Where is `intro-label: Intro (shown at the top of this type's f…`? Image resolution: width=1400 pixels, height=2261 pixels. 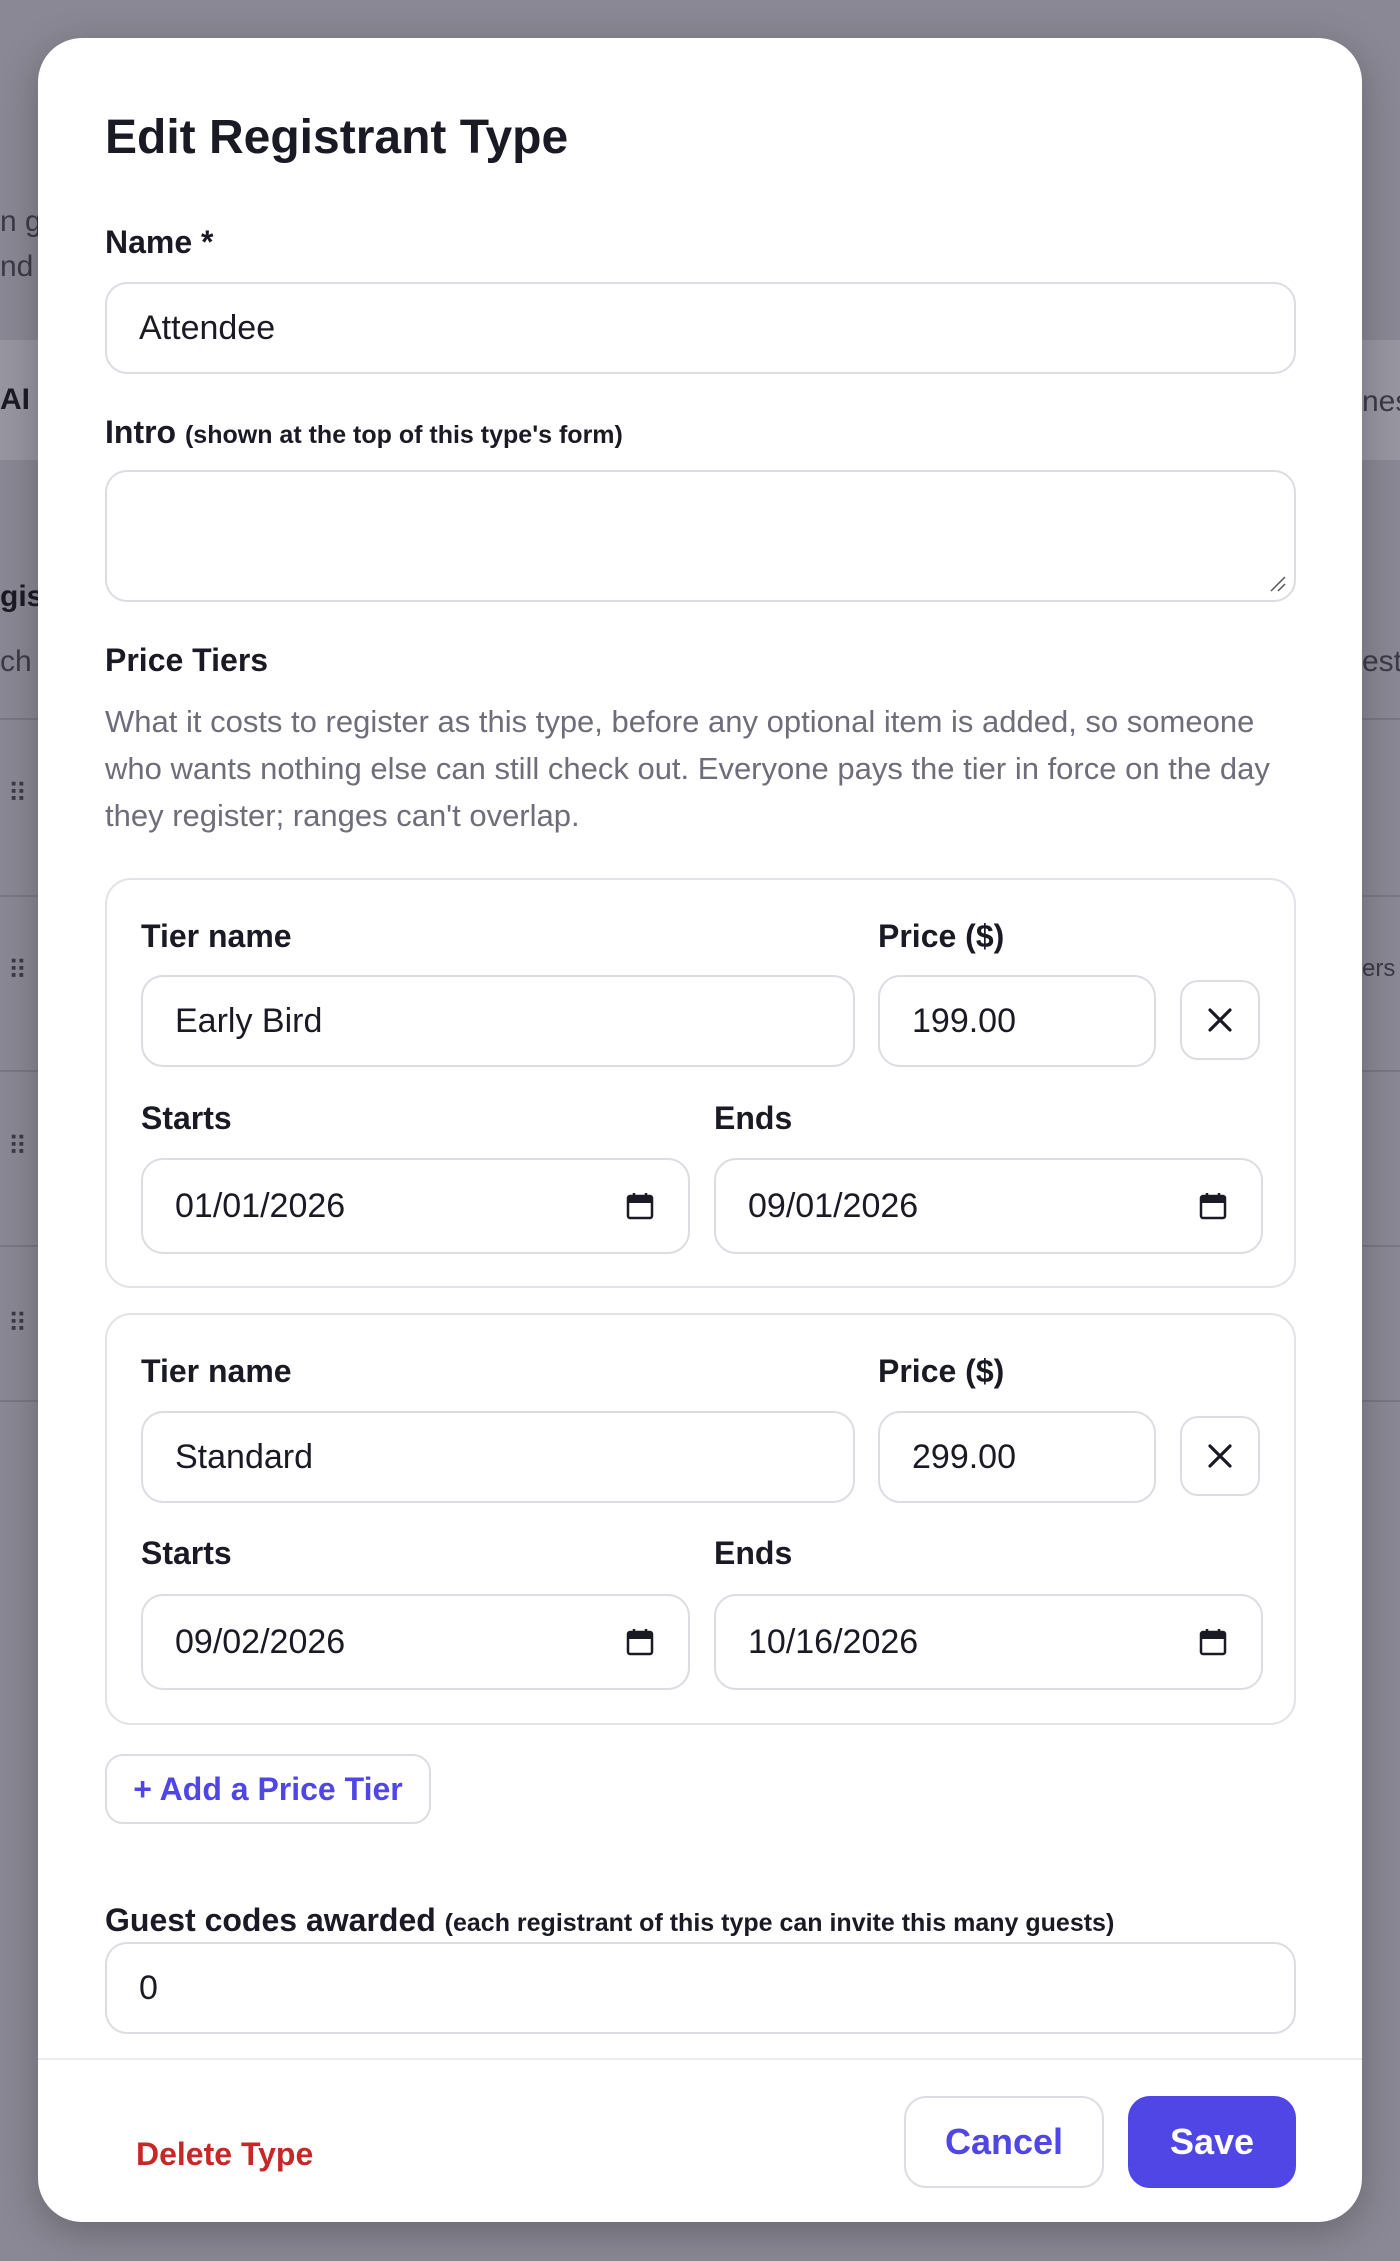
intro-label: Intro (shown at the top of this type's f… is located at coordinates (364, 432).